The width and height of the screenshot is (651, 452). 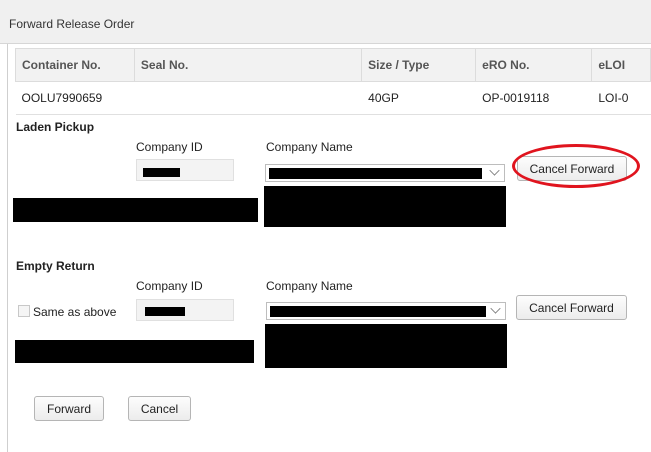 What do you see at coordinates (159, 408) in the screenshot?
I see `cancel-button: Cancel` at bounding box center [159, 408].